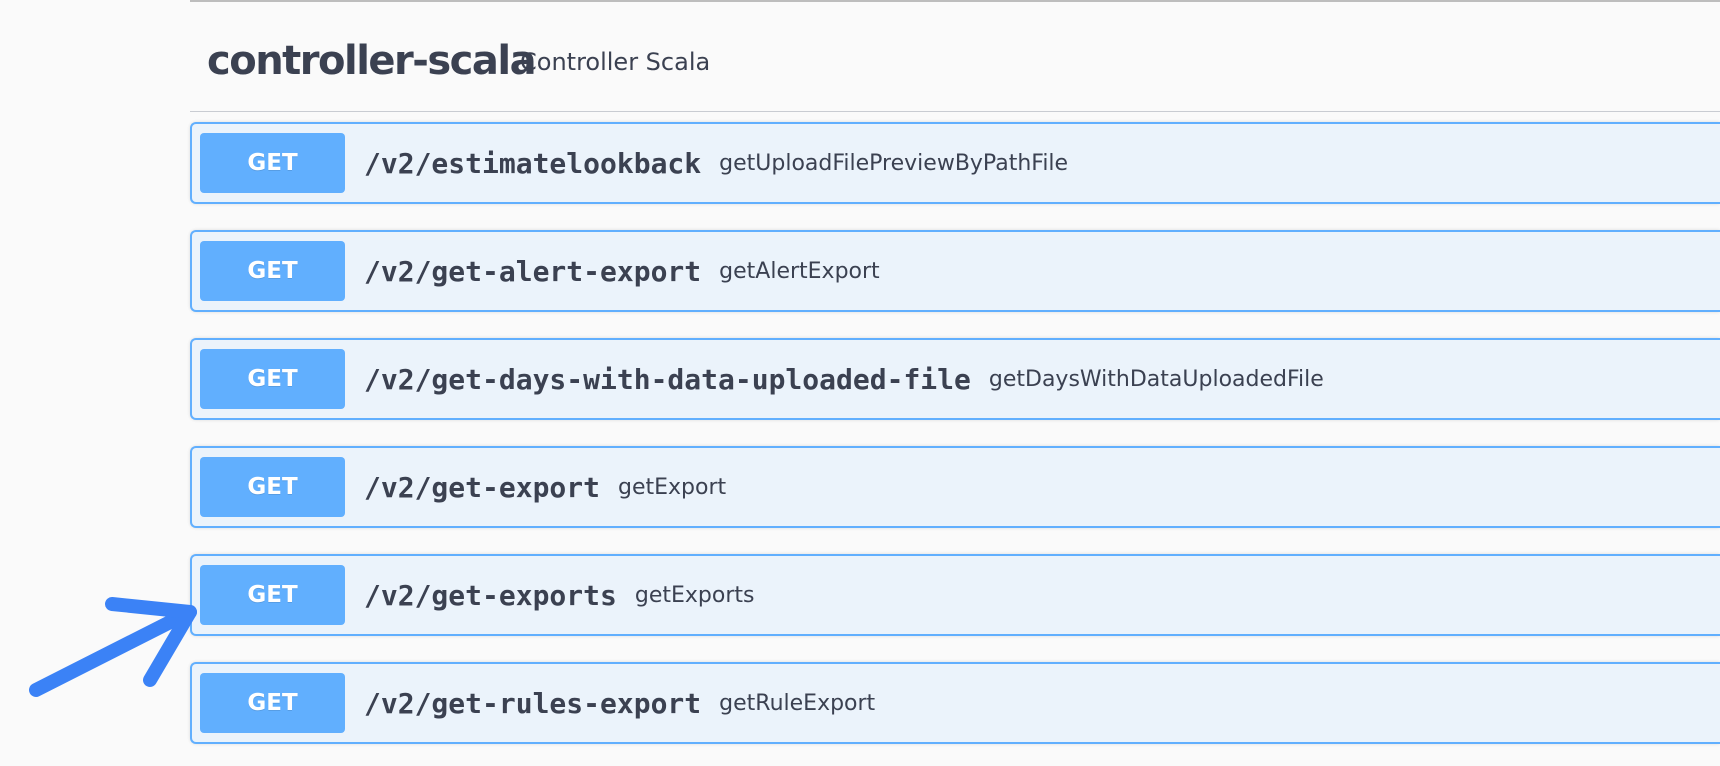  I want to click on tag-description: Controller Scala, so click(615, 62).